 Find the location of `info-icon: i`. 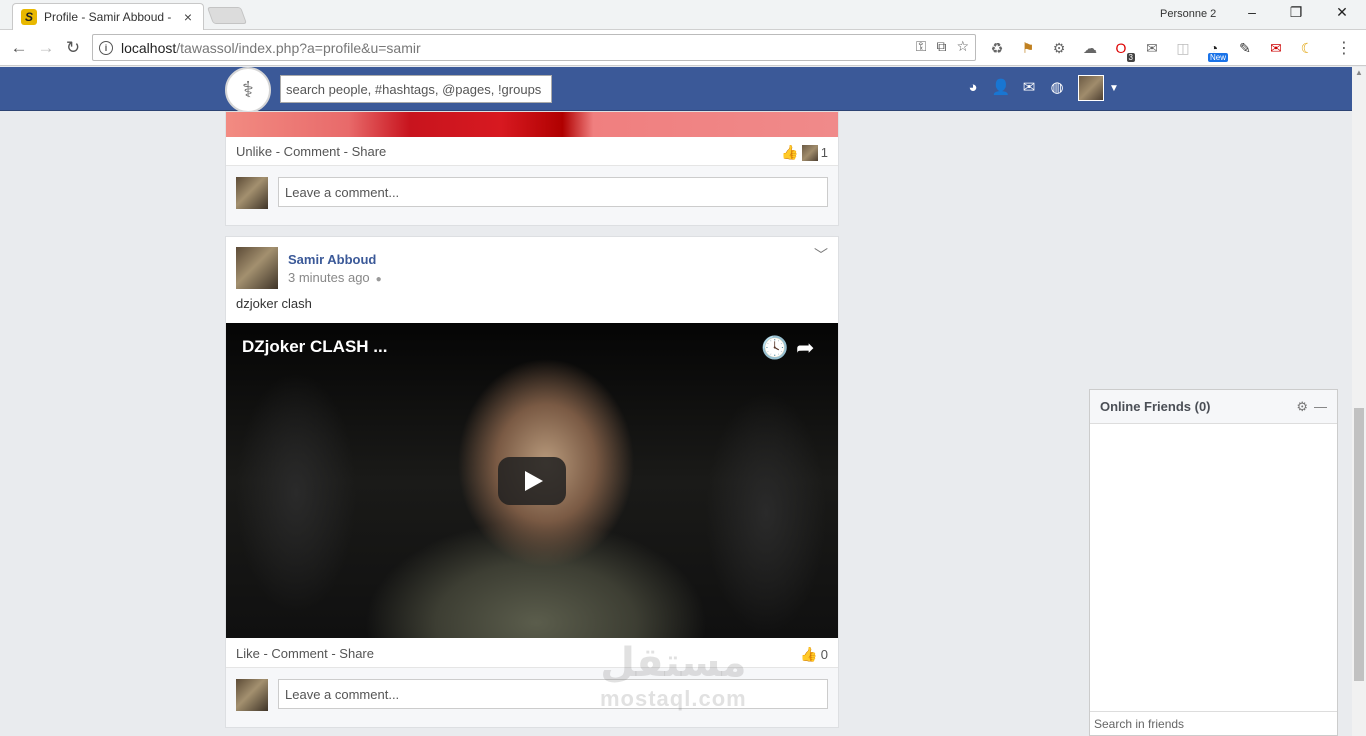

info-icon: i is located at coordinates (106, 47).